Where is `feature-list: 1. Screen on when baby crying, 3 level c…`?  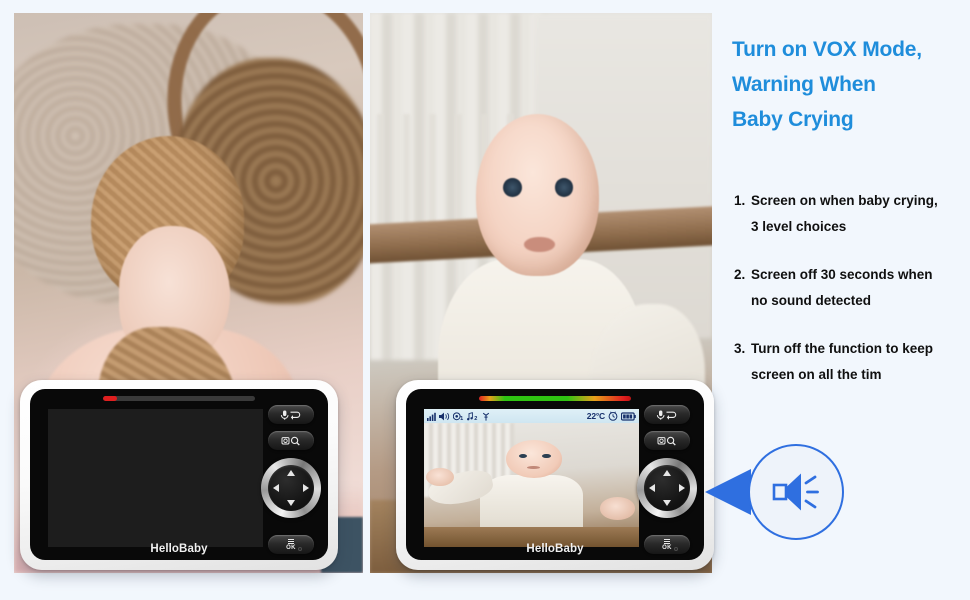
feature-list: 1. Screen on when baby crying, 3 level c… is located at coordinates (852, 299).